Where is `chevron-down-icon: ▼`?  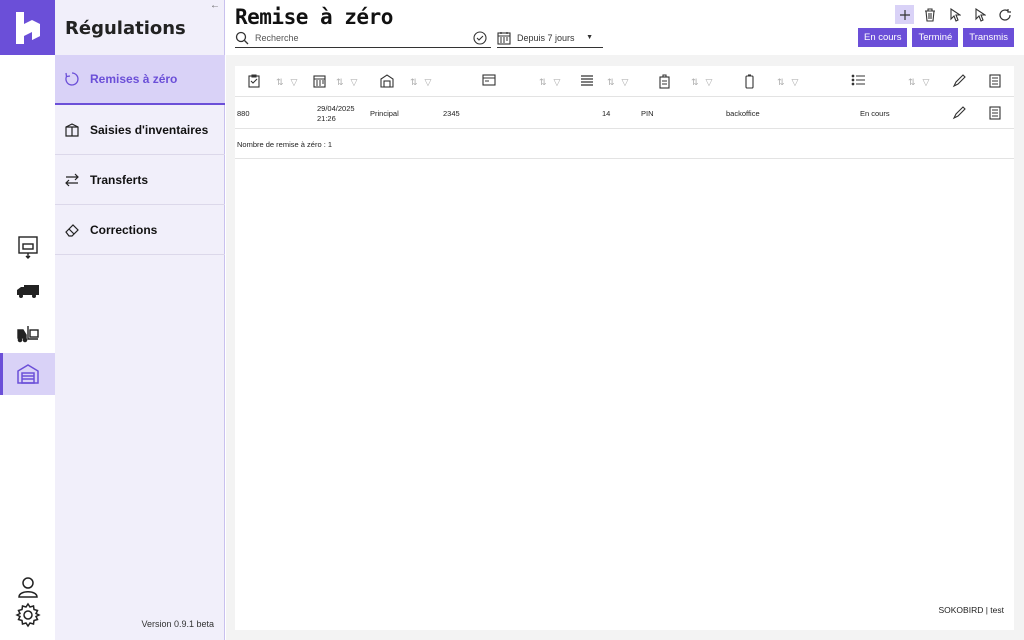 chevron-down-icon: ▼ is located at coordinates (589, 37).